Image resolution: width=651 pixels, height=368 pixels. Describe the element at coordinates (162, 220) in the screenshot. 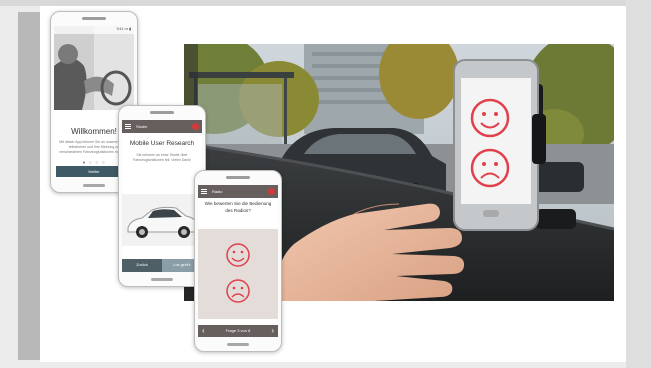

I see `car-image` at that location.